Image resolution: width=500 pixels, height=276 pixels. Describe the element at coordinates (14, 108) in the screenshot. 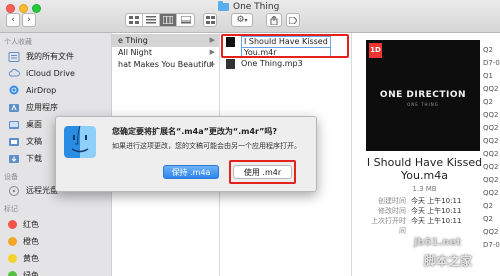

I see `applications-icon` at that location.